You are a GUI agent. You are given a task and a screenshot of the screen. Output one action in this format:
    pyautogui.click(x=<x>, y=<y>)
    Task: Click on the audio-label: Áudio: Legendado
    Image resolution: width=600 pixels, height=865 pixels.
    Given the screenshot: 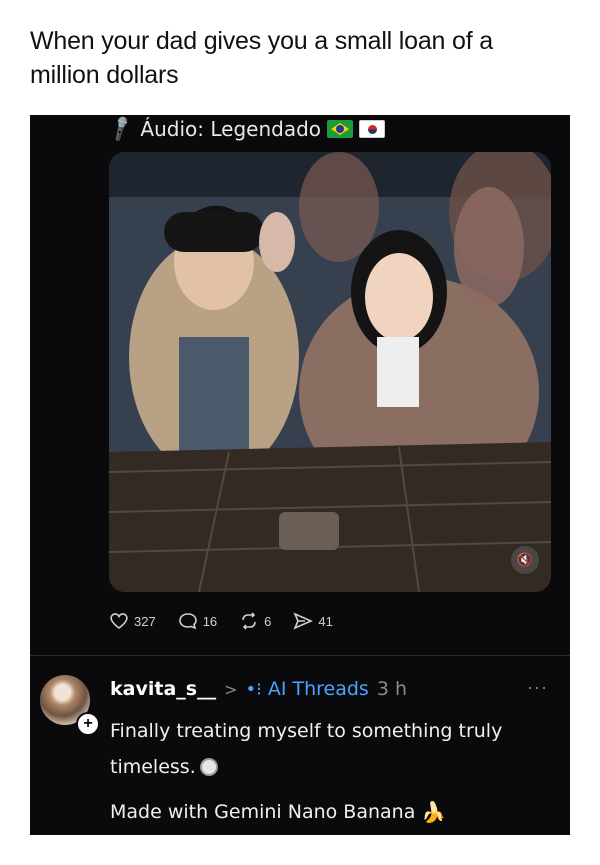 What is the action you would take?
    pyautogui.click(x=231, y=129)
    